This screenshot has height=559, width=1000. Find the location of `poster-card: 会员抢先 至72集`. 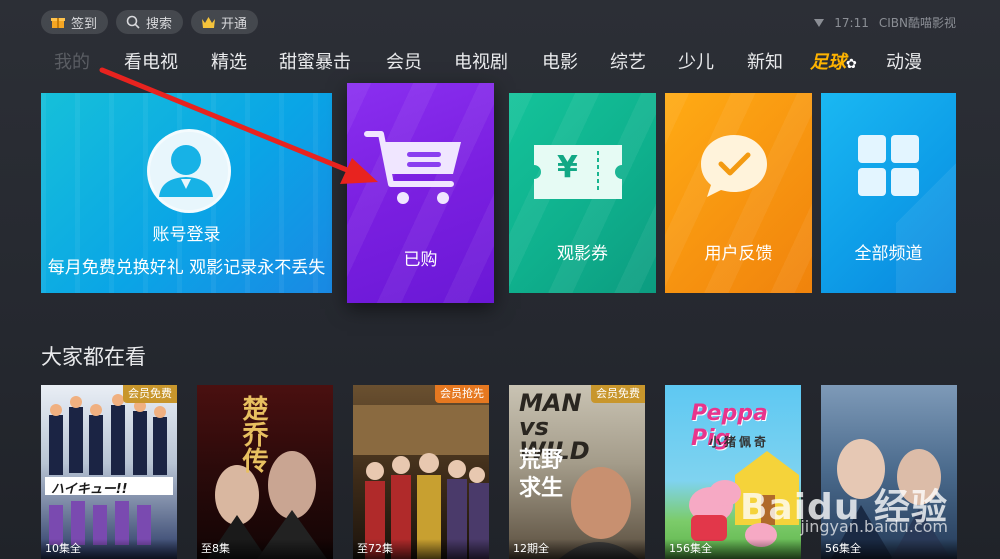

poster-card: 会员抢先 至72集 is located at coordinates (421, 472).